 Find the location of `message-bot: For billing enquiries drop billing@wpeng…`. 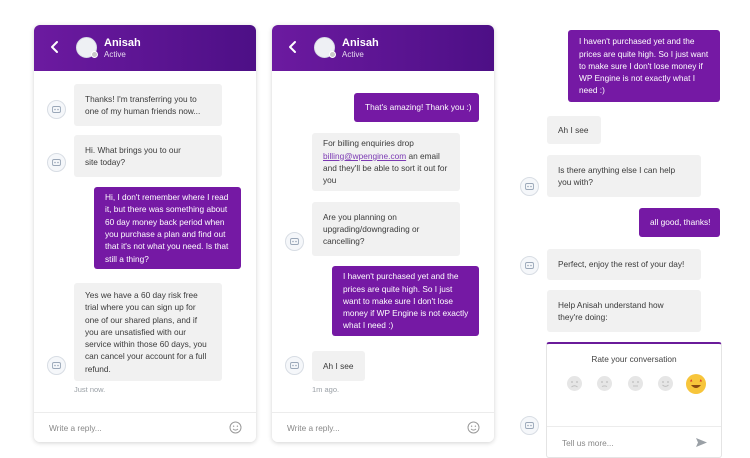

message-bot: For billing enquiries drop billing@wpeng… is located at coordinates (386, 162).